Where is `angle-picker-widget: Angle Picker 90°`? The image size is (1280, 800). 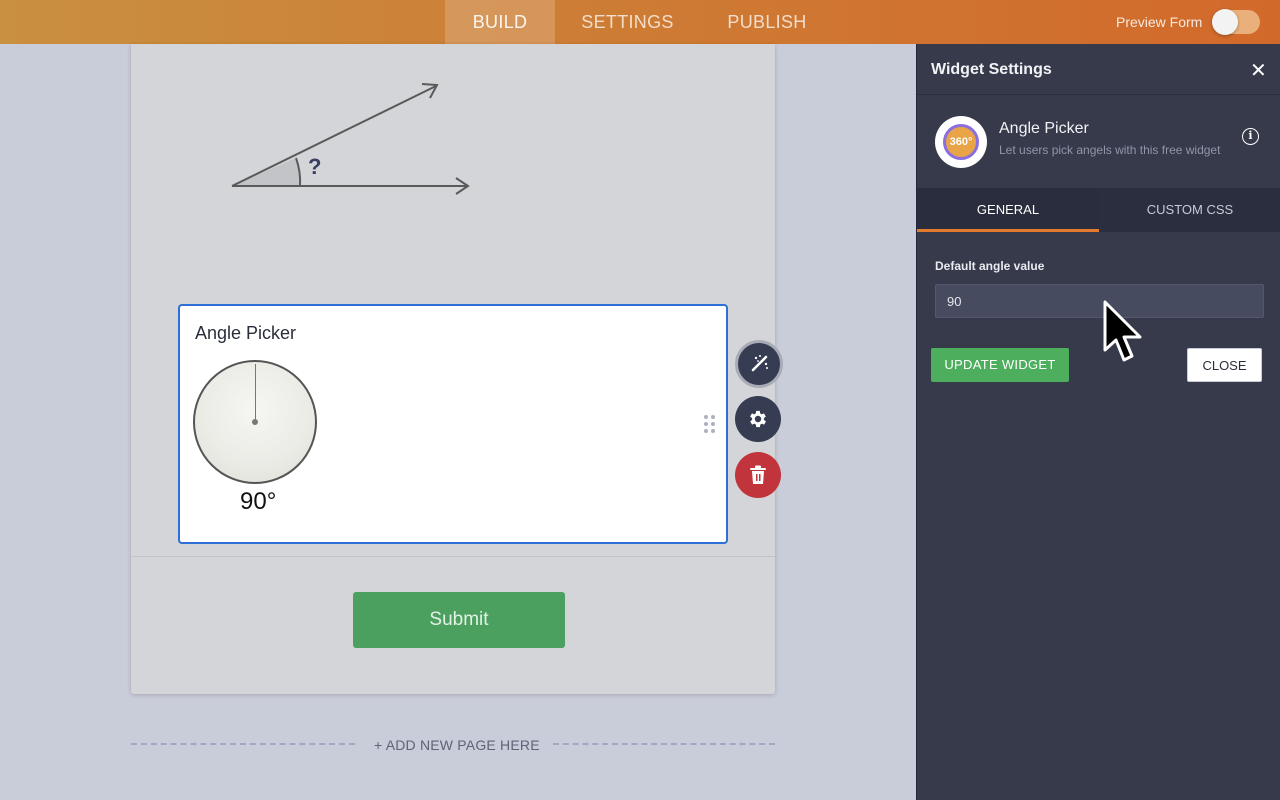
angle-picker-widget: Angle Picker 90° is located at coordinates (453, 424).